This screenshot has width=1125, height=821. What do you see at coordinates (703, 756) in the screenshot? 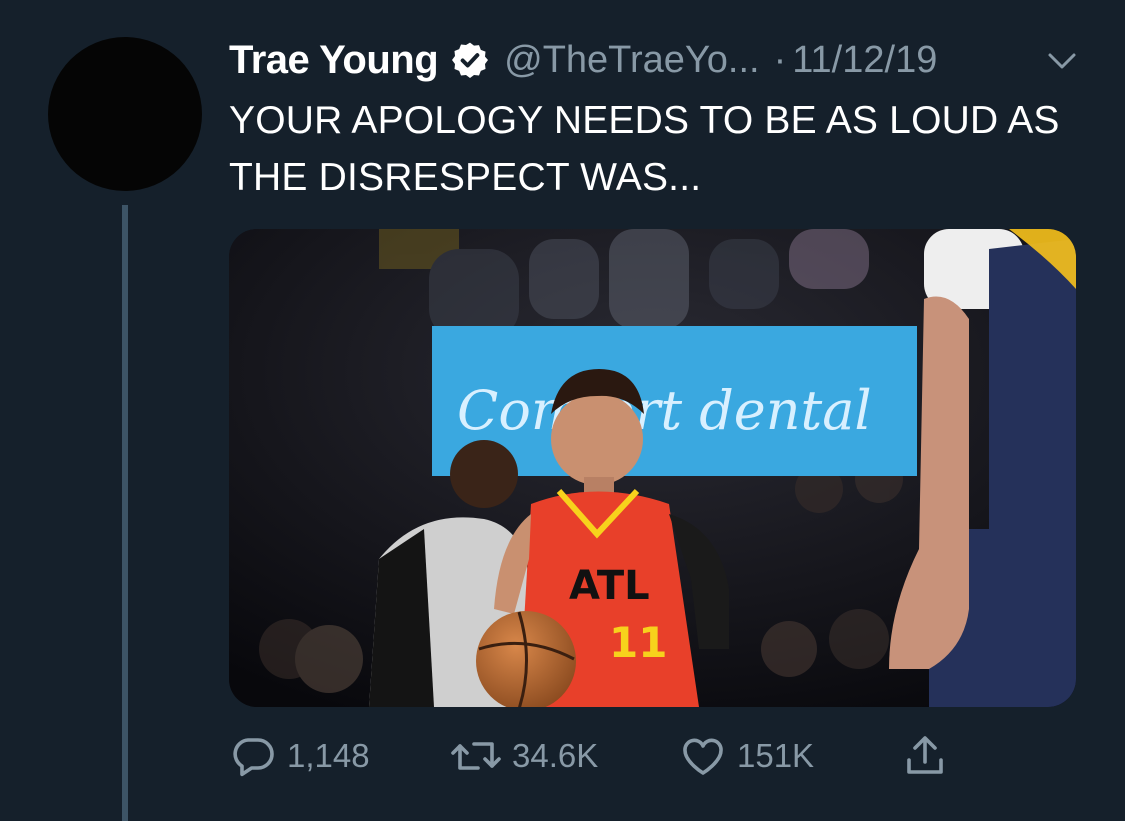
I see `heart-icon` at bounding box center [703, 756].